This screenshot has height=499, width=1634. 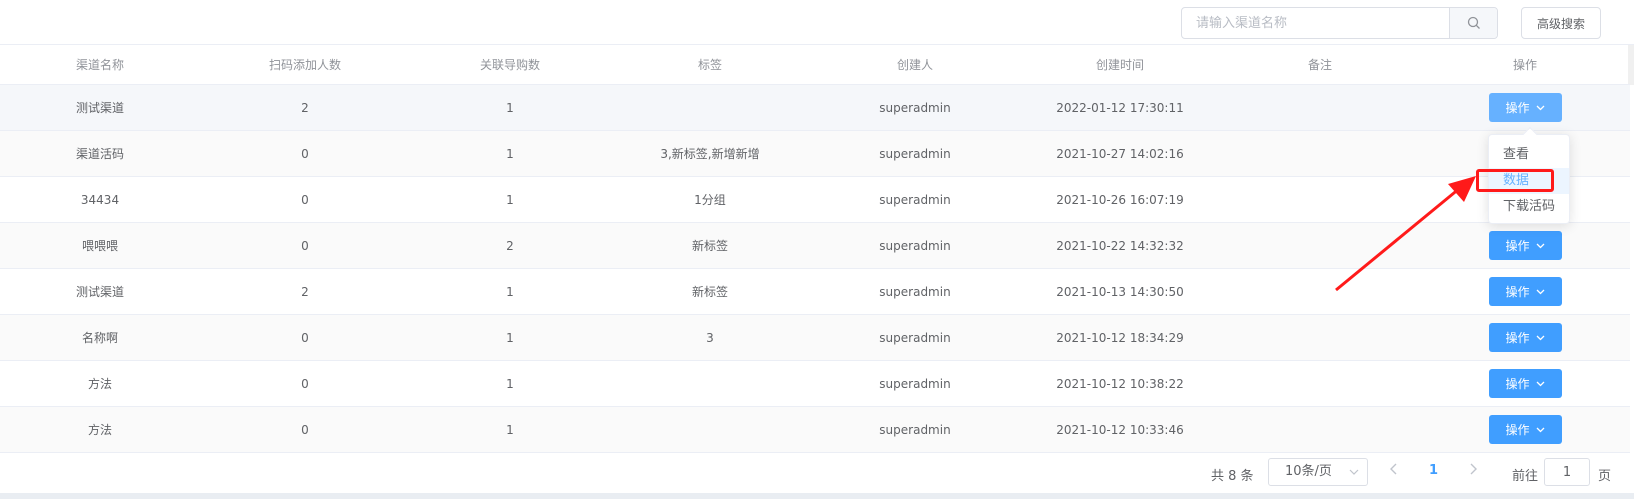 What do you see at coordinates (1515, 180) in the screenshot?
I see `annotation-highlight-box` at bounding box center [1515, 180].